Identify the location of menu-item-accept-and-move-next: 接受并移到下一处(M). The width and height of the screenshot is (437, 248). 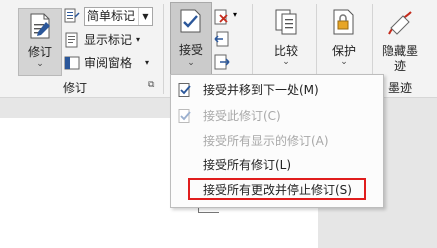
(277, 90).